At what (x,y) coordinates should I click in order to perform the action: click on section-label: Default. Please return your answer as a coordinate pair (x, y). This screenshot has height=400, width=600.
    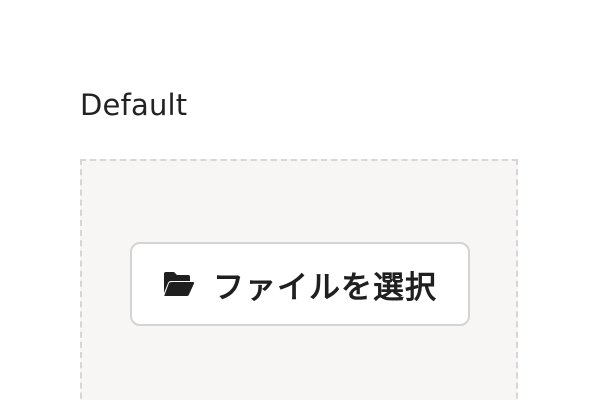
    Looking at the image, I should click on (134, 105).